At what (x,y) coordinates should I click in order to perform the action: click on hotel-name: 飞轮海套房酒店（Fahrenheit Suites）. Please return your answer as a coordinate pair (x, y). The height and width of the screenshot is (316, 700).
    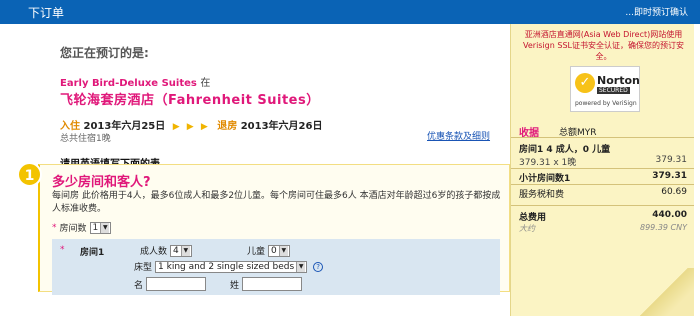
    Looking at the image, I should click on (190, 100).